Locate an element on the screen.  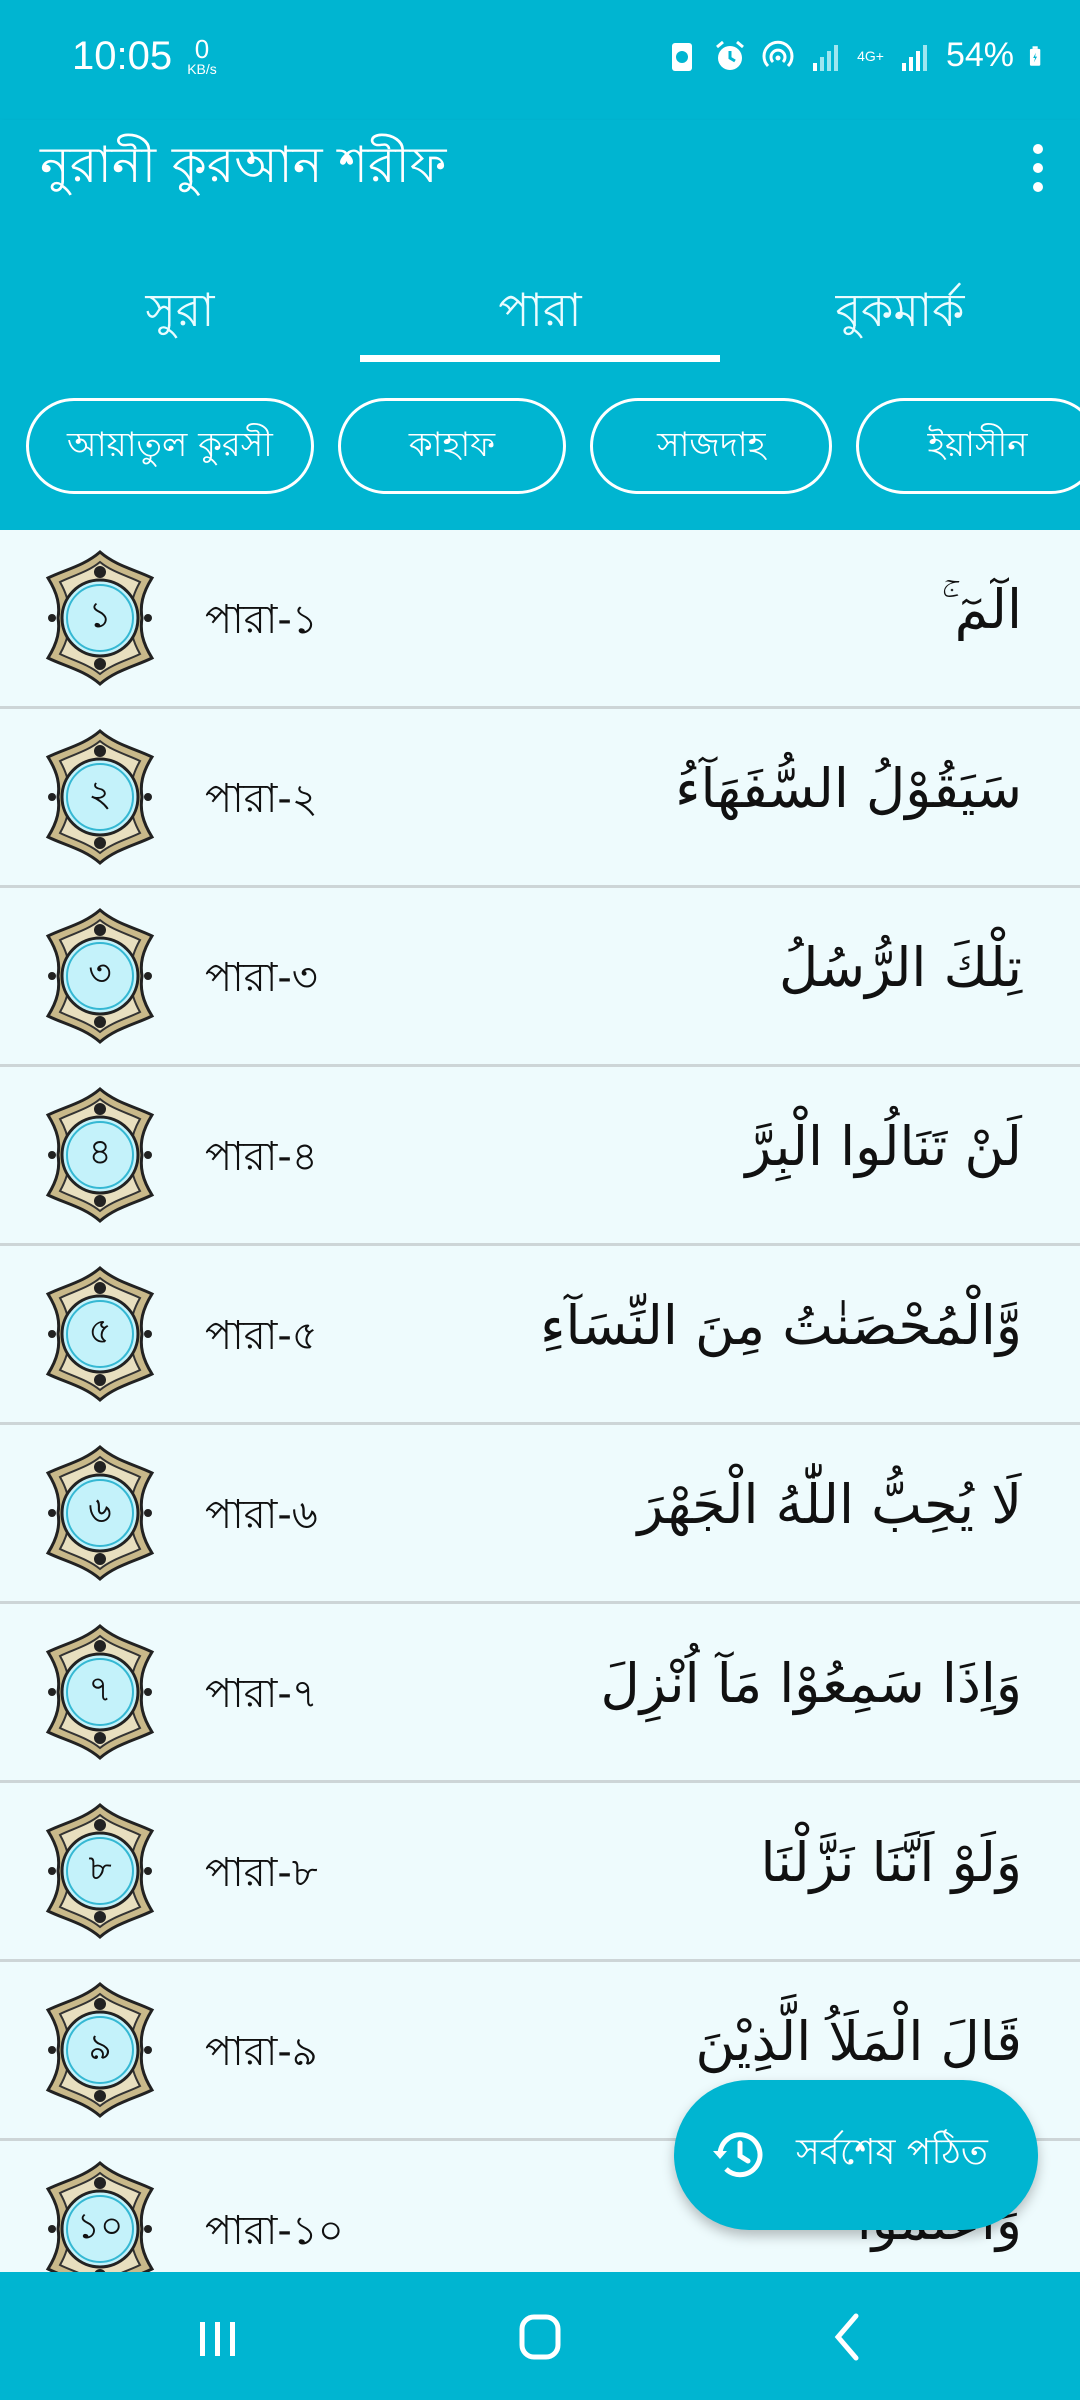
para-row: ৮ পারা-৮ وَلَوْ اَنَّنَا نَزَّلْنَا is located at coordinates (540, 1872).